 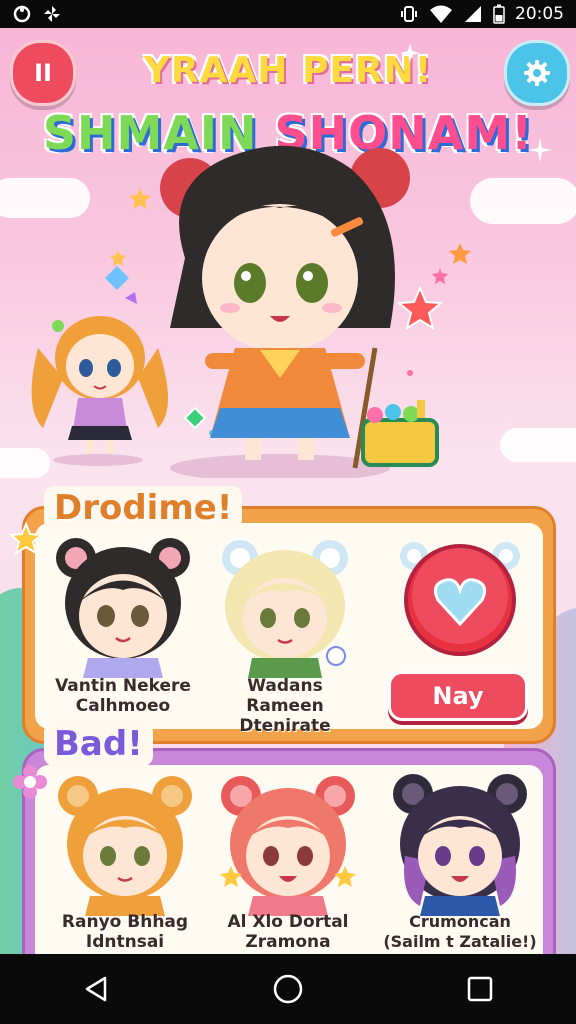 I want to click on nay-button: Nay, so click(x=458, y=696).